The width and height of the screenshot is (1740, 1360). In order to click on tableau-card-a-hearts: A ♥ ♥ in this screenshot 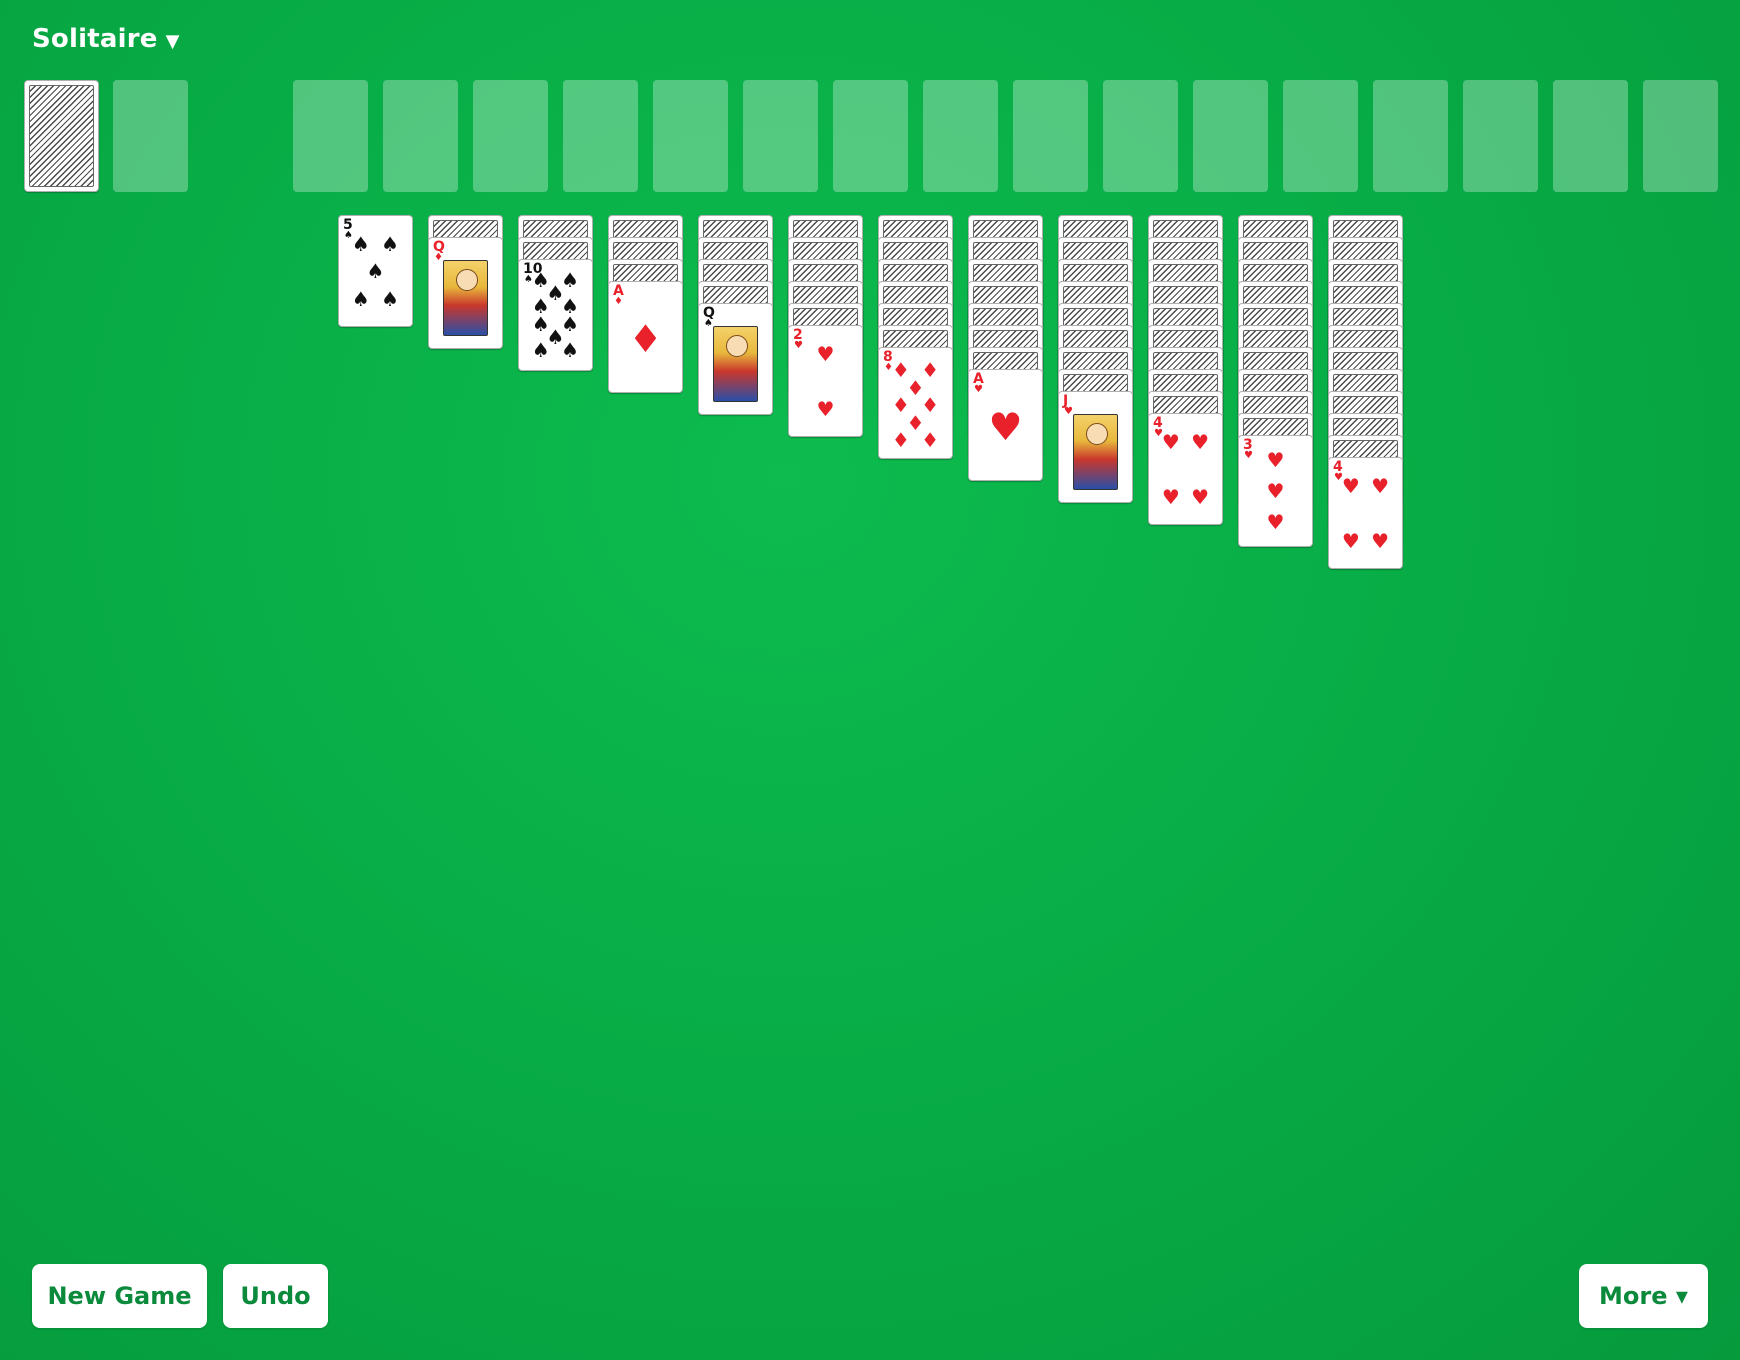, I will do `click(1005, 425)`.